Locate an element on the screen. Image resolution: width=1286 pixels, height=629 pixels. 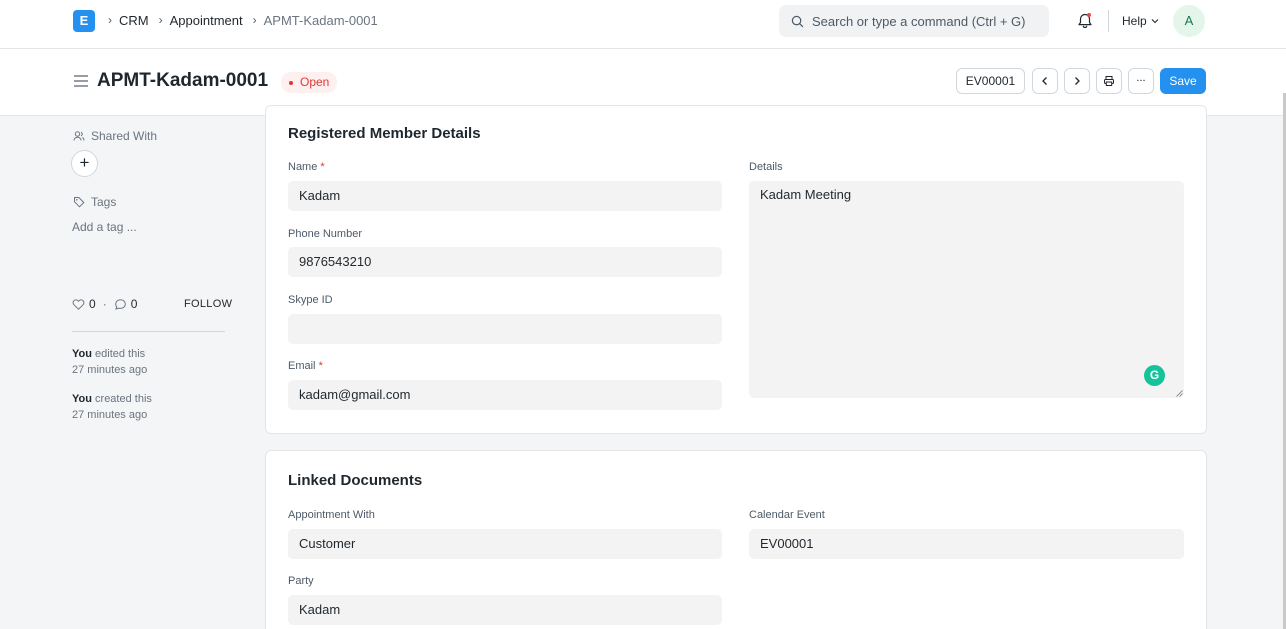
name-field: Kadam is located at coordinates (505, 196).